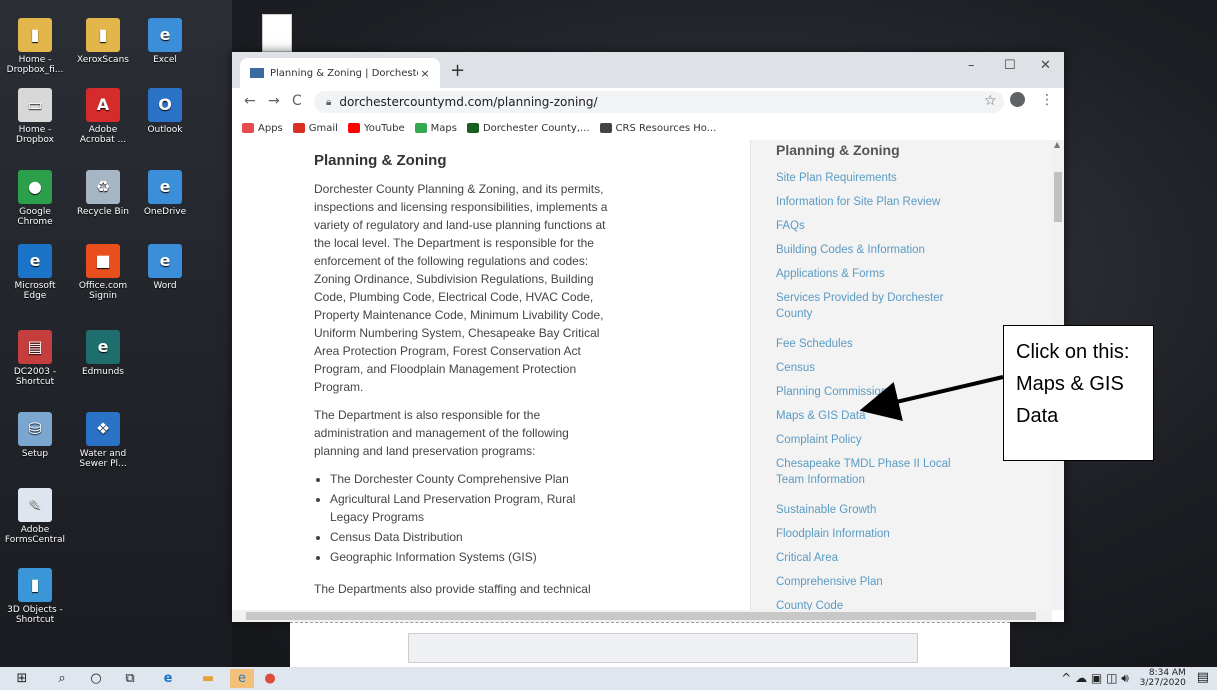 This screenshot has height=690, width=1217. I want to click on sidebar-link: County Code, so click(876, 604).